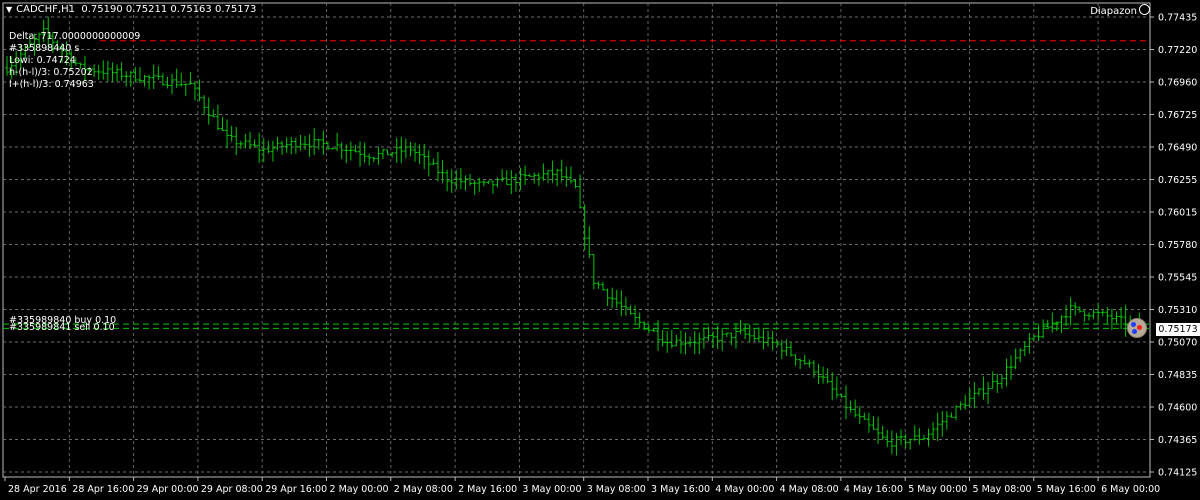  I want to click on x-tick-label: 29 Apr 00:00, so click(168, 489).